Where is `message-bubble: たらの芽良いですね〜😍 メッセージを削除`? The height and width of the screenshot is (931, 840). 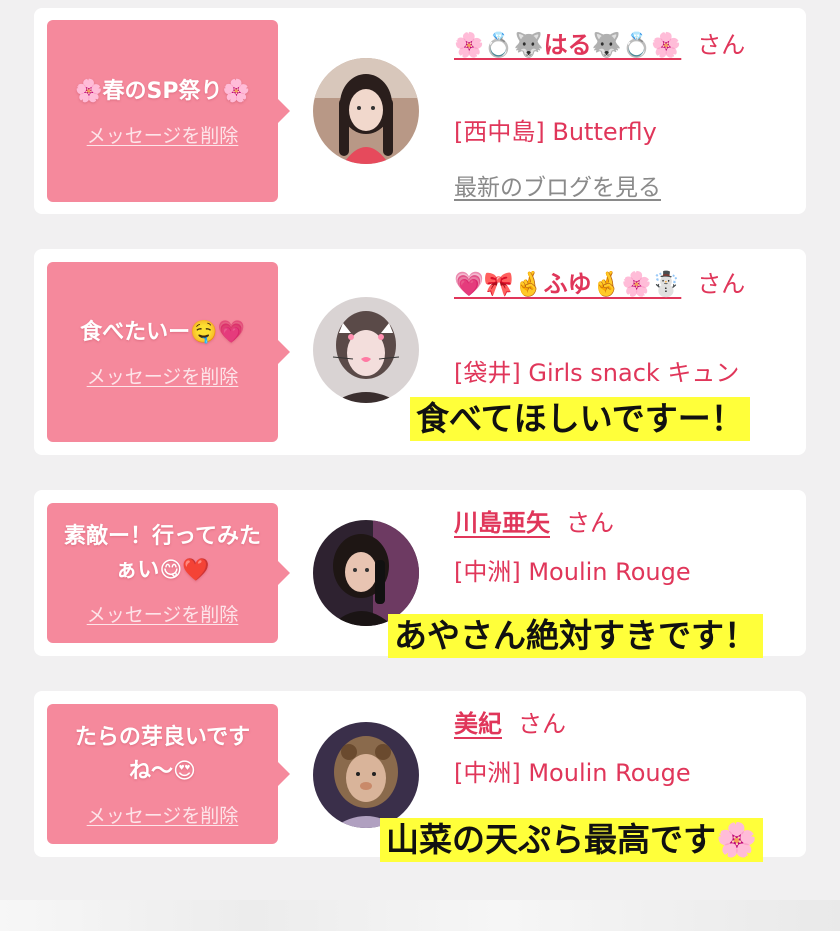 message-bubble: たらの芽良いですね〜😍 メッセージを削除 is located at coordinates (168, 774).